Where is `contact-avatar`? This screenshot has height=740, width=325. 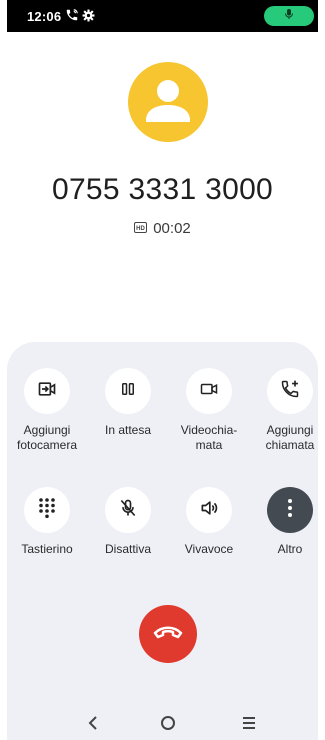 contact-avatar is located at coordinates (168, 102).